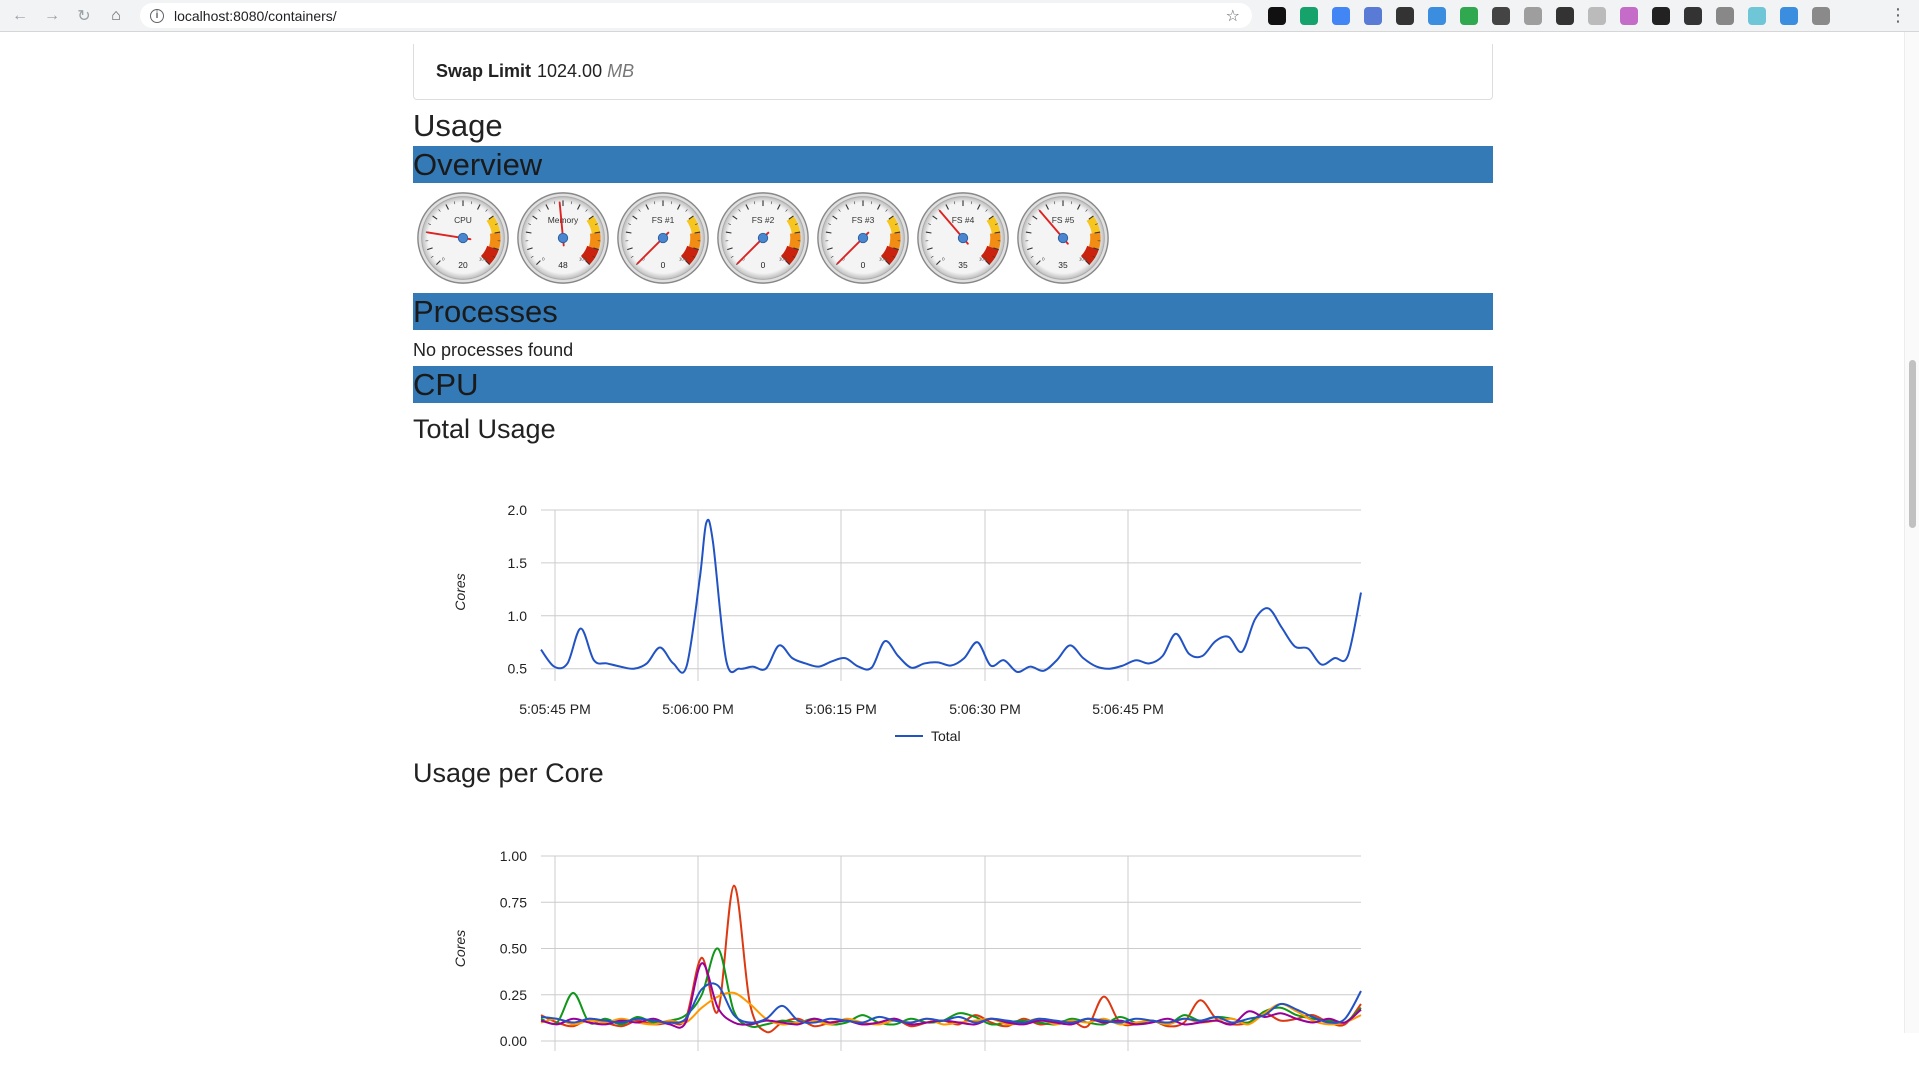  Describe the element at coordinates (463, 265) in the screenshot. I see `gauge-value: 20` at that location.